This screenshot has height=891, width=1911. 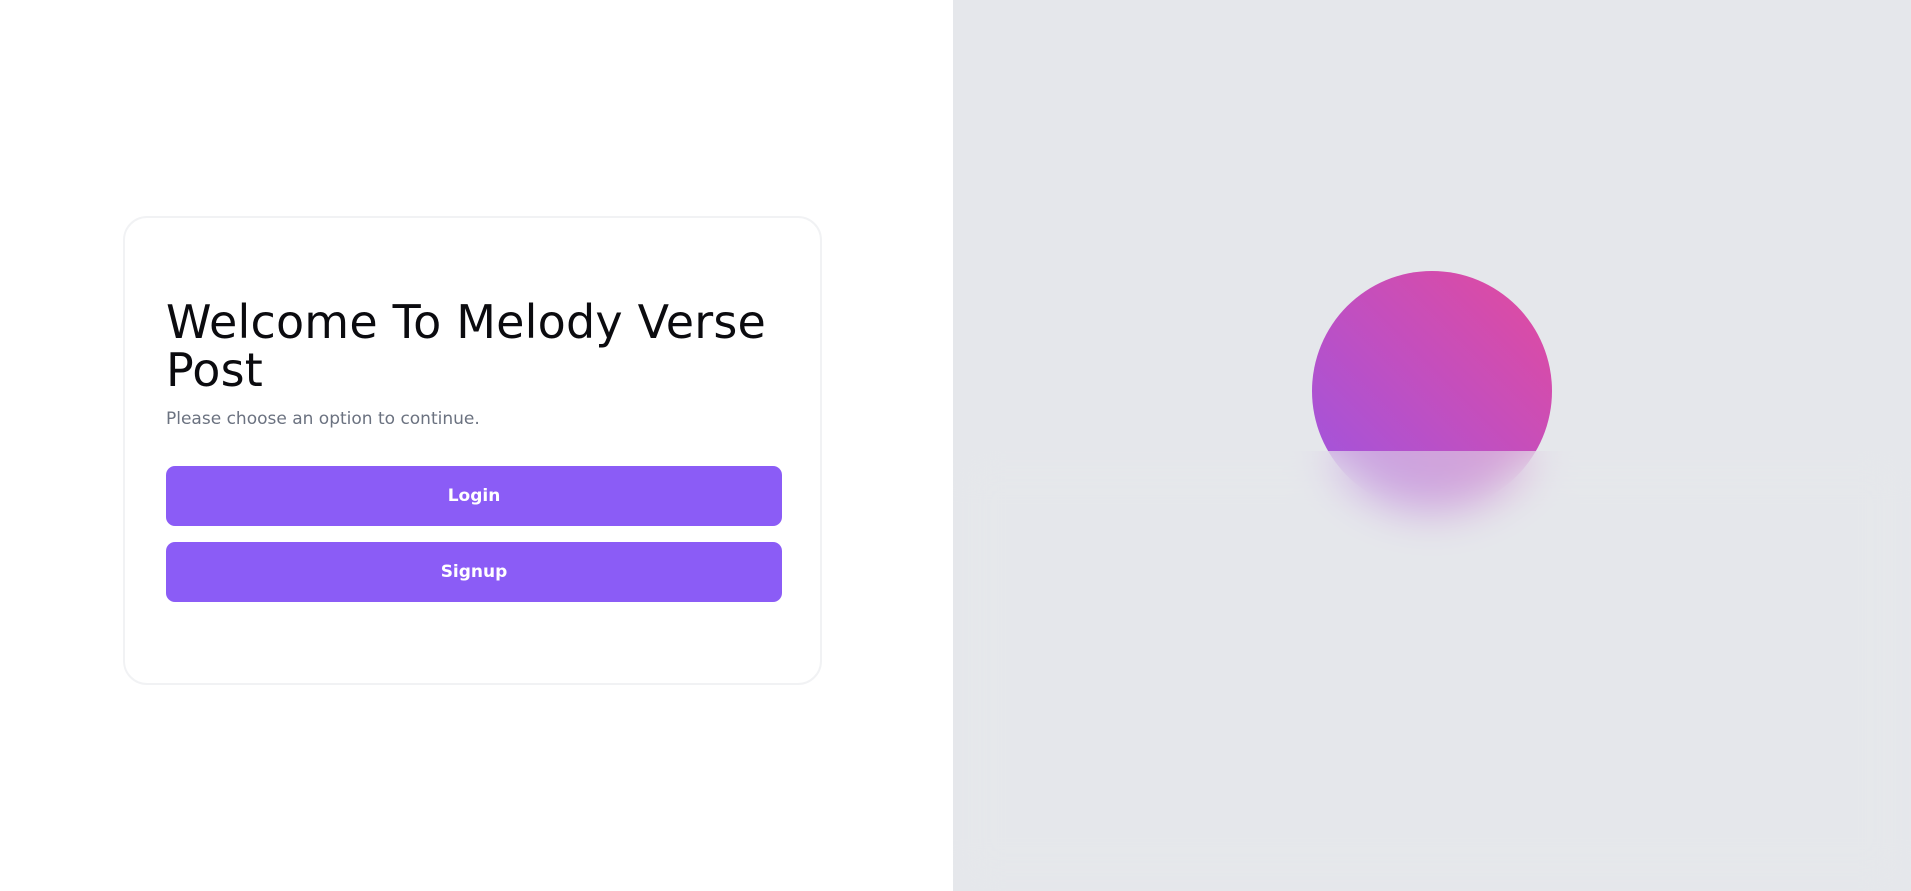 What do you see at coordinates (466, 346) in the screenshot?
I see `page-title: Welcome To Melody Verse Post` at bounding box center [466, 346].